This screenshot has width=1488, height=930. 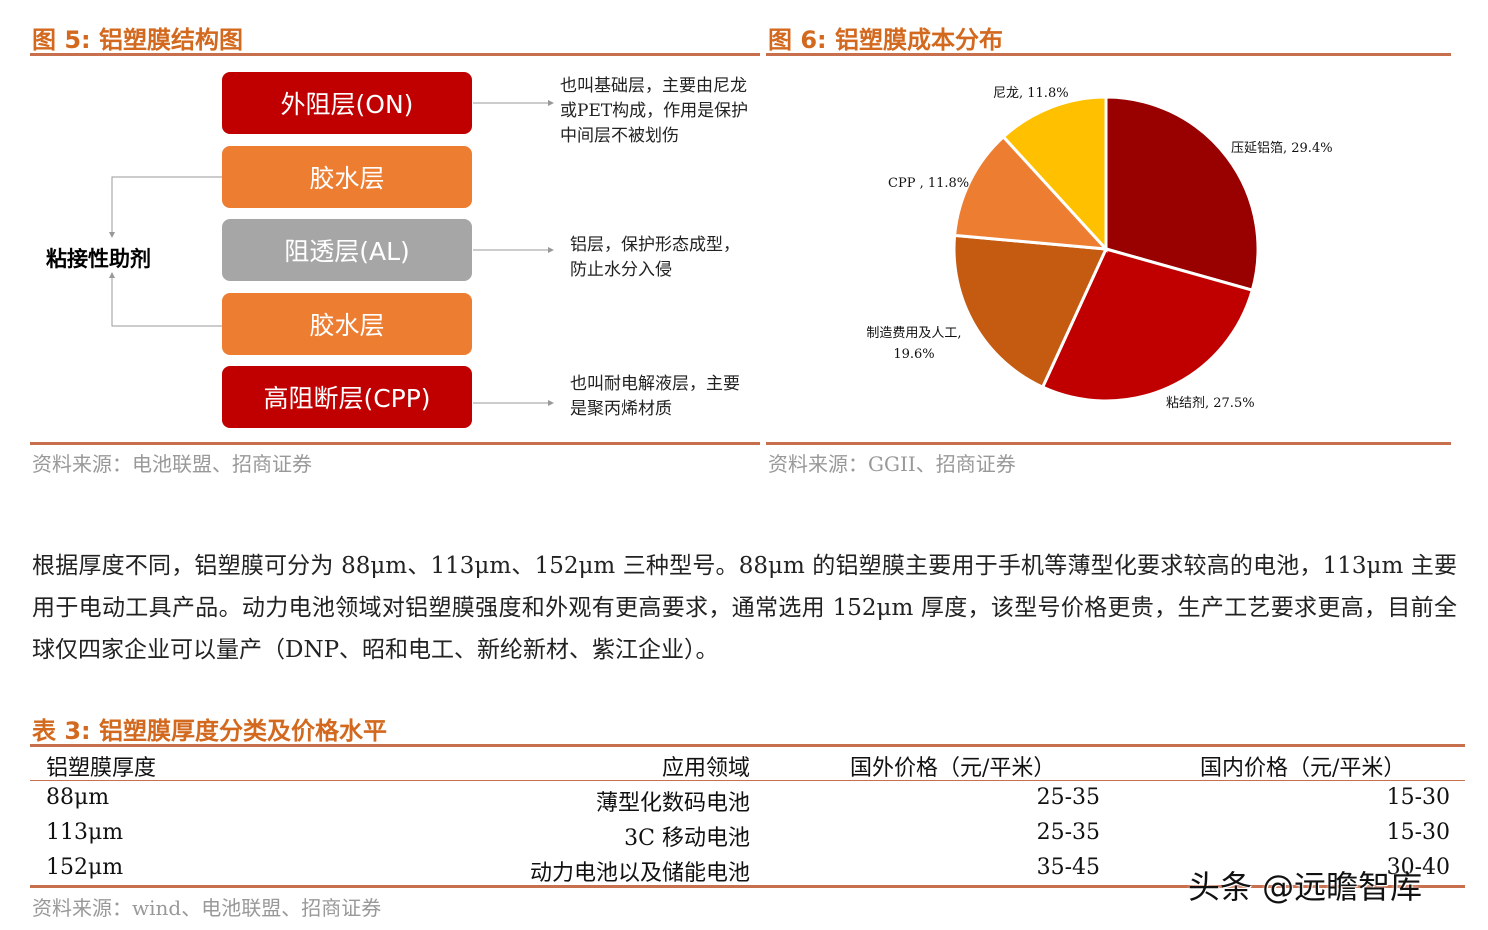 What do you see at coordinates (98, 258) in the screenshot?
I see `side-label: 粘接性助剂` at bounding box center [98, 258].